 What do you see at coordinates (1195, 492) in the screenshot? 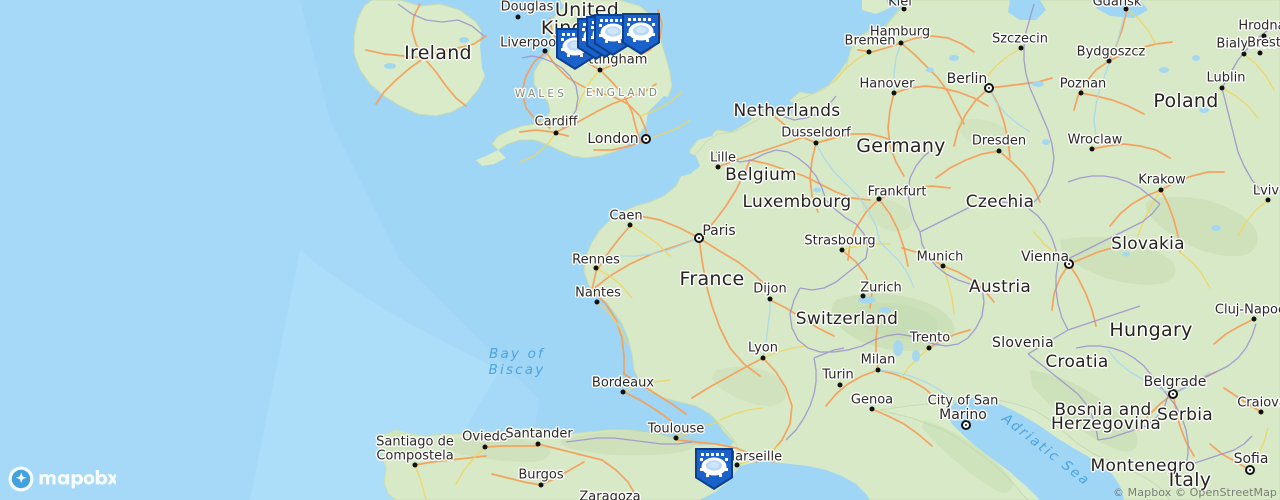
I see `map-attribution: © Mapbox © OpenStreetMap` at bounding box center [1195, 492].